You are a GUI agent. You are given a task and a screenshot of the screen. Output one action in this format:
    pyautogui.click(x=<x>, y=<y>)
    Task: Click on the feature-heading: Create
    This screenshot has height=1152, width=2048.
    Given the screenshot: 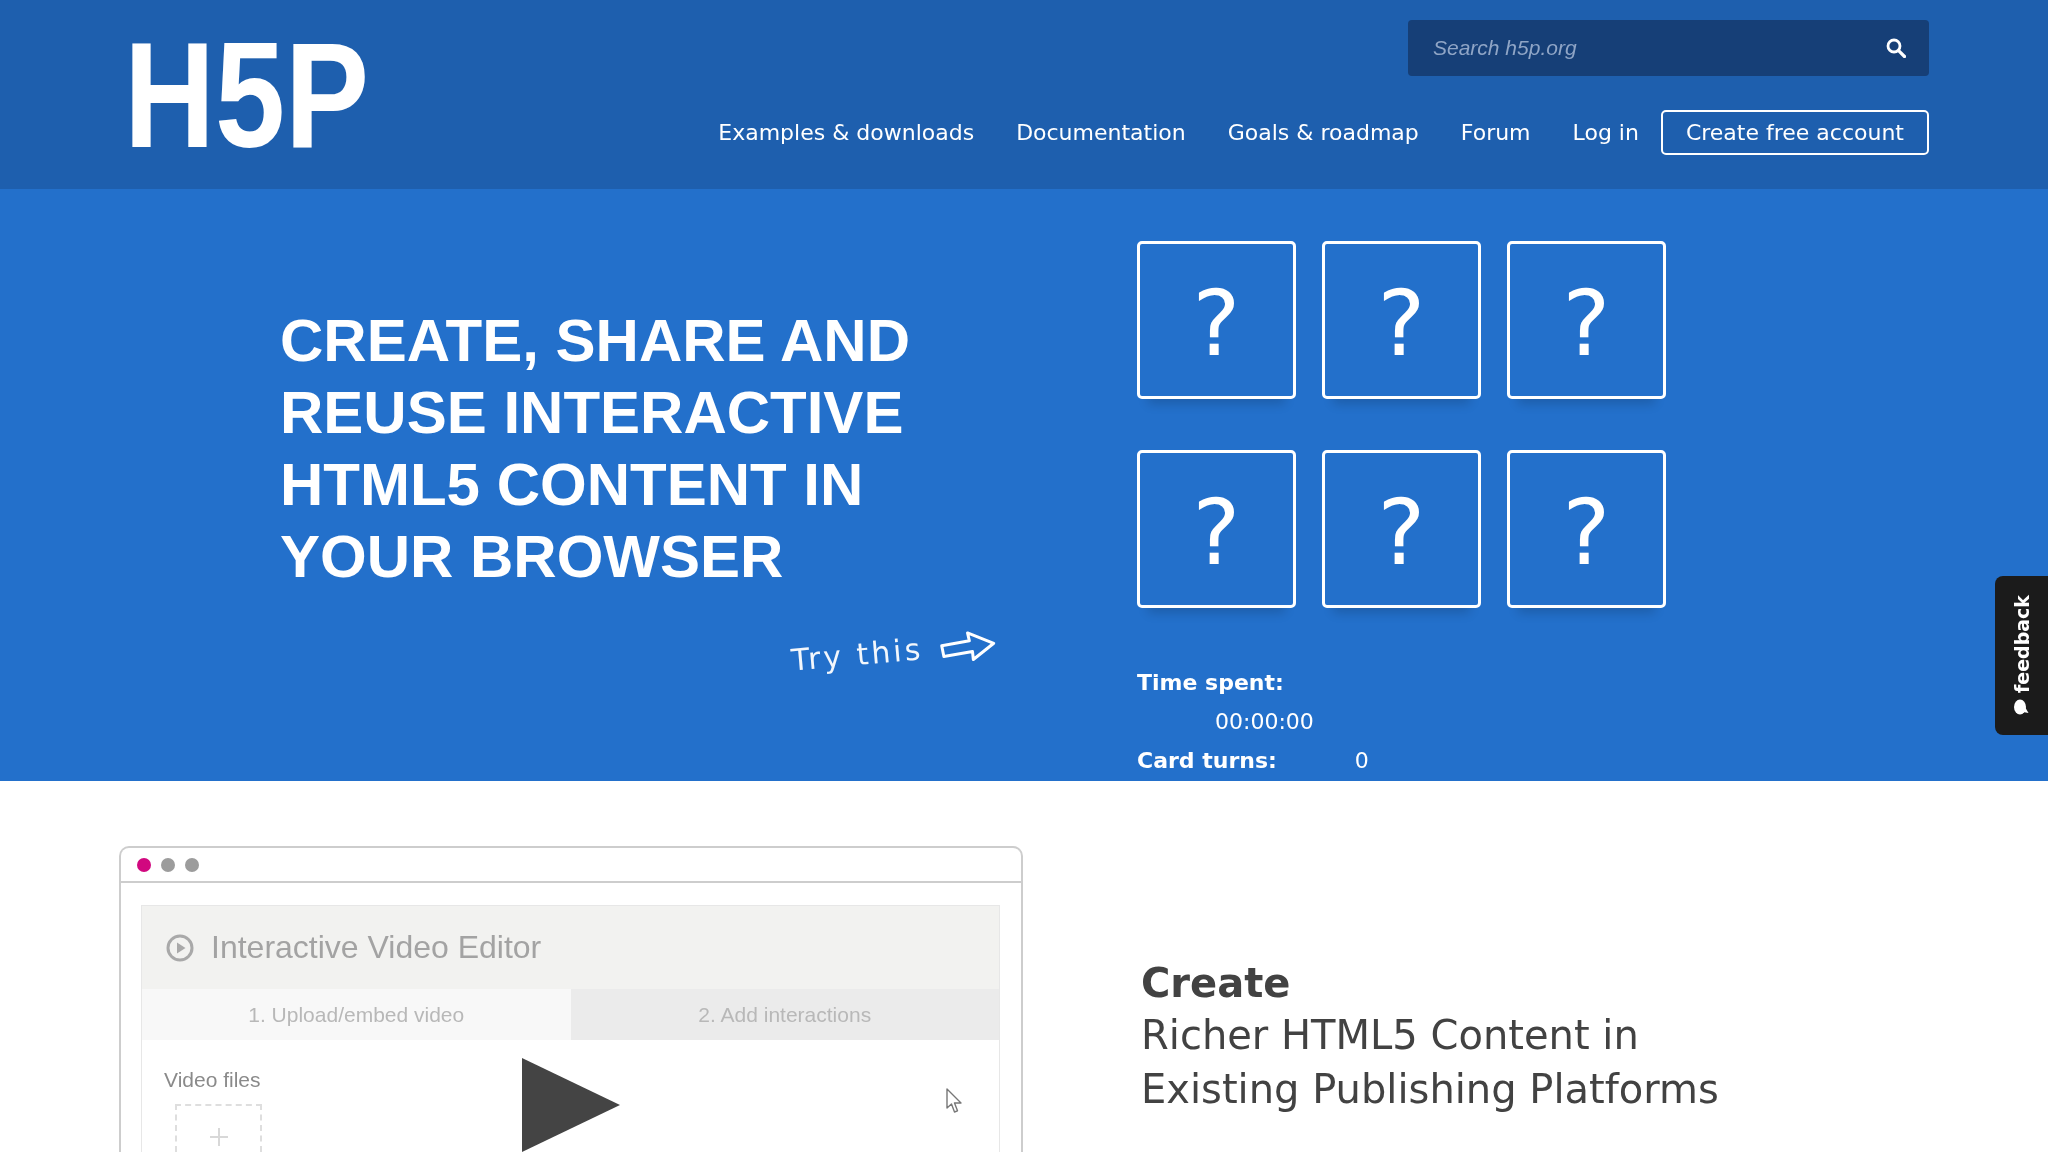 What is the action you would take?
    pyautogui.click(x=1216, y=983)
    